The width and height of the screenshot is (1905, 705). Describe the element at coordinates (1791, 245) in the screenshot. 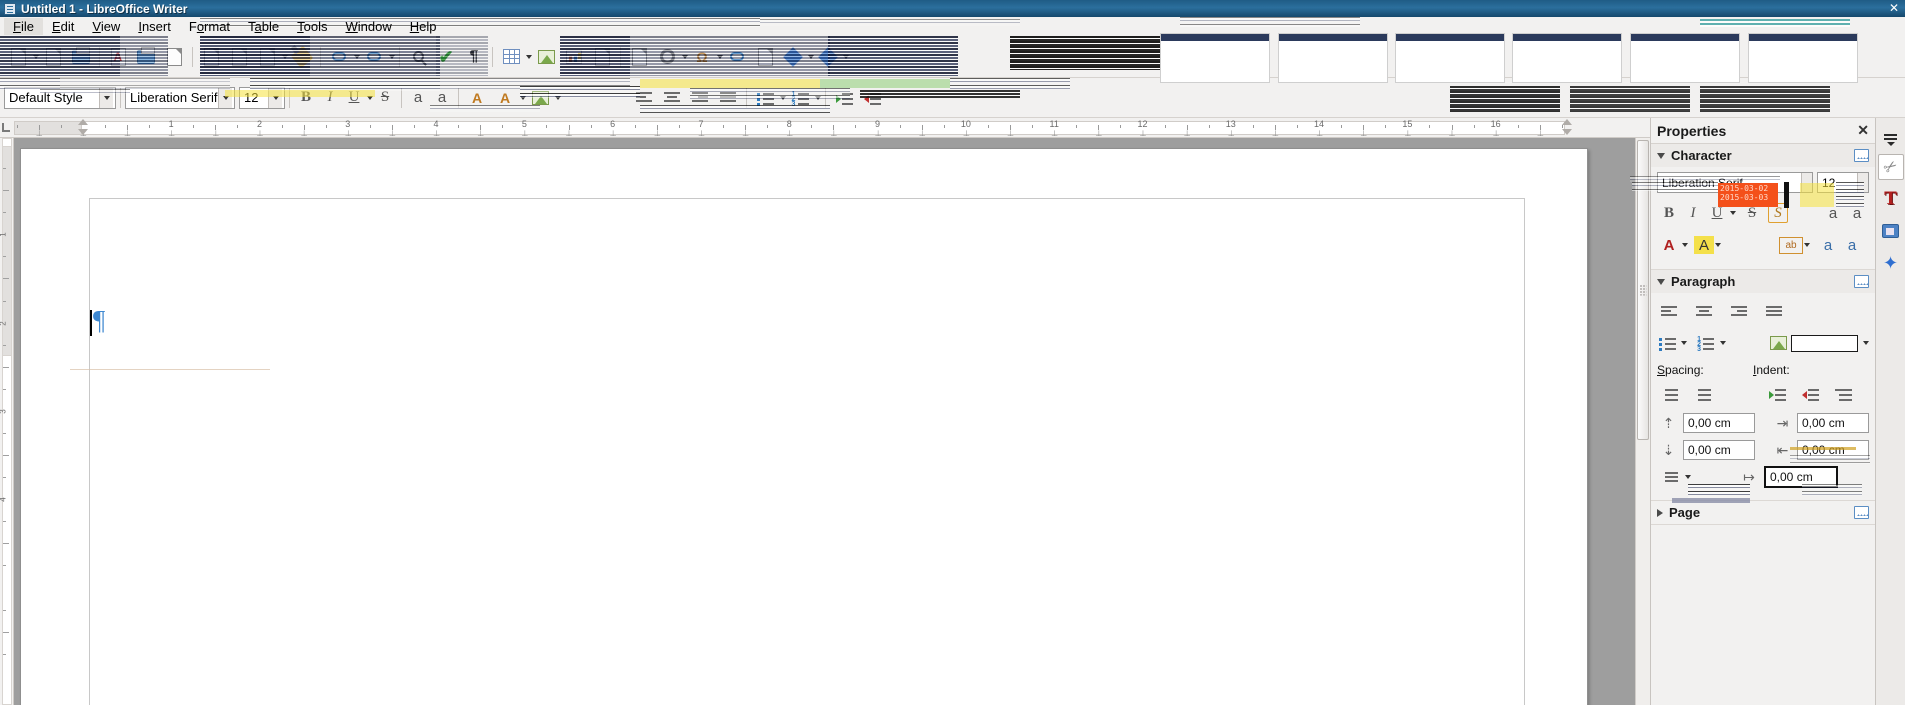

I see `sidebar-character-spacing-button: ab` at that location.